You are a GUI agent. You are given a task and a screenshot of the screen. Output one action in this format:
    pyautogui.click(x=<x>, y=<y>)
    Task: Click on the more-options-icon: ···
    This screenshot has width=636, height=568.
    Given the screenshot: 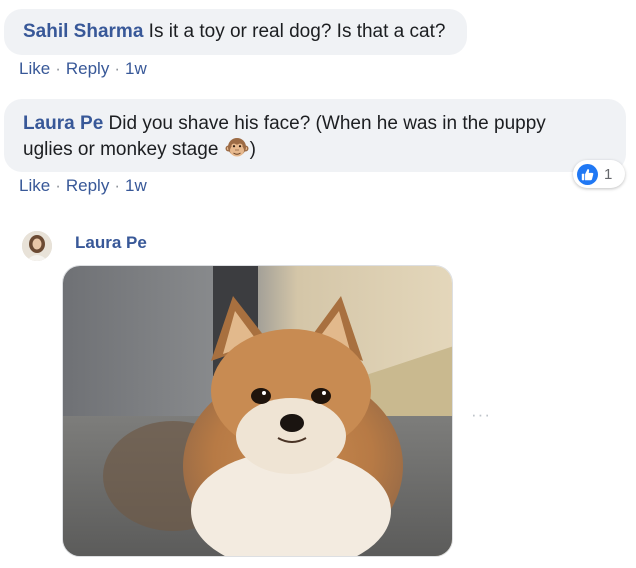 What is the action you would take?
    pyautogui.click(x=481, y=415)
    